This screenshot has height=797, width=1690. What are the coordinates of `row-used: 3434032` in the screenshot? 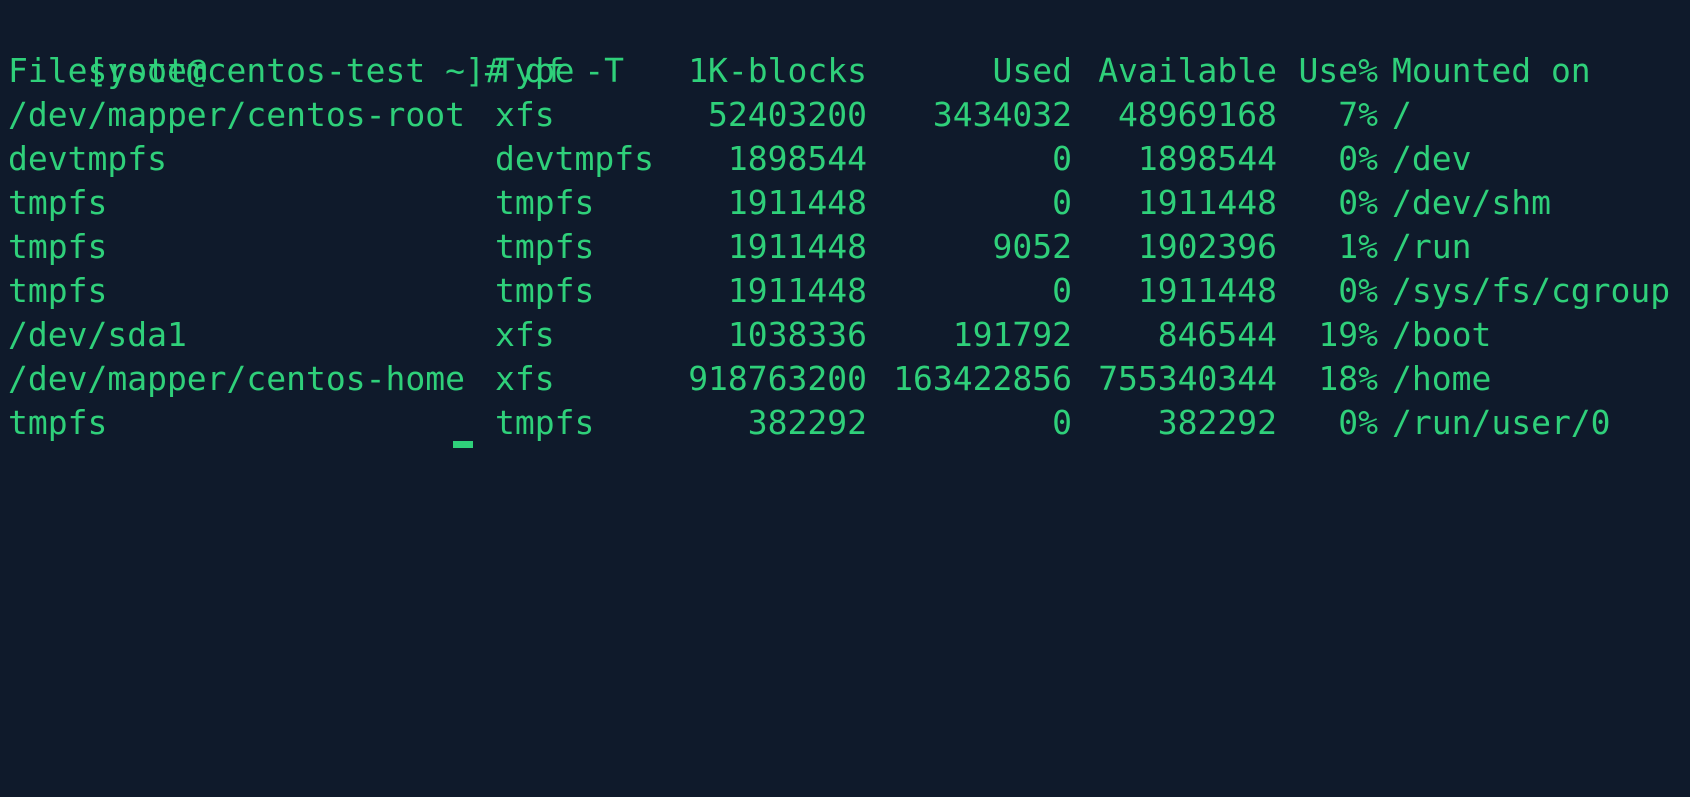 It's located at (1002, 114).